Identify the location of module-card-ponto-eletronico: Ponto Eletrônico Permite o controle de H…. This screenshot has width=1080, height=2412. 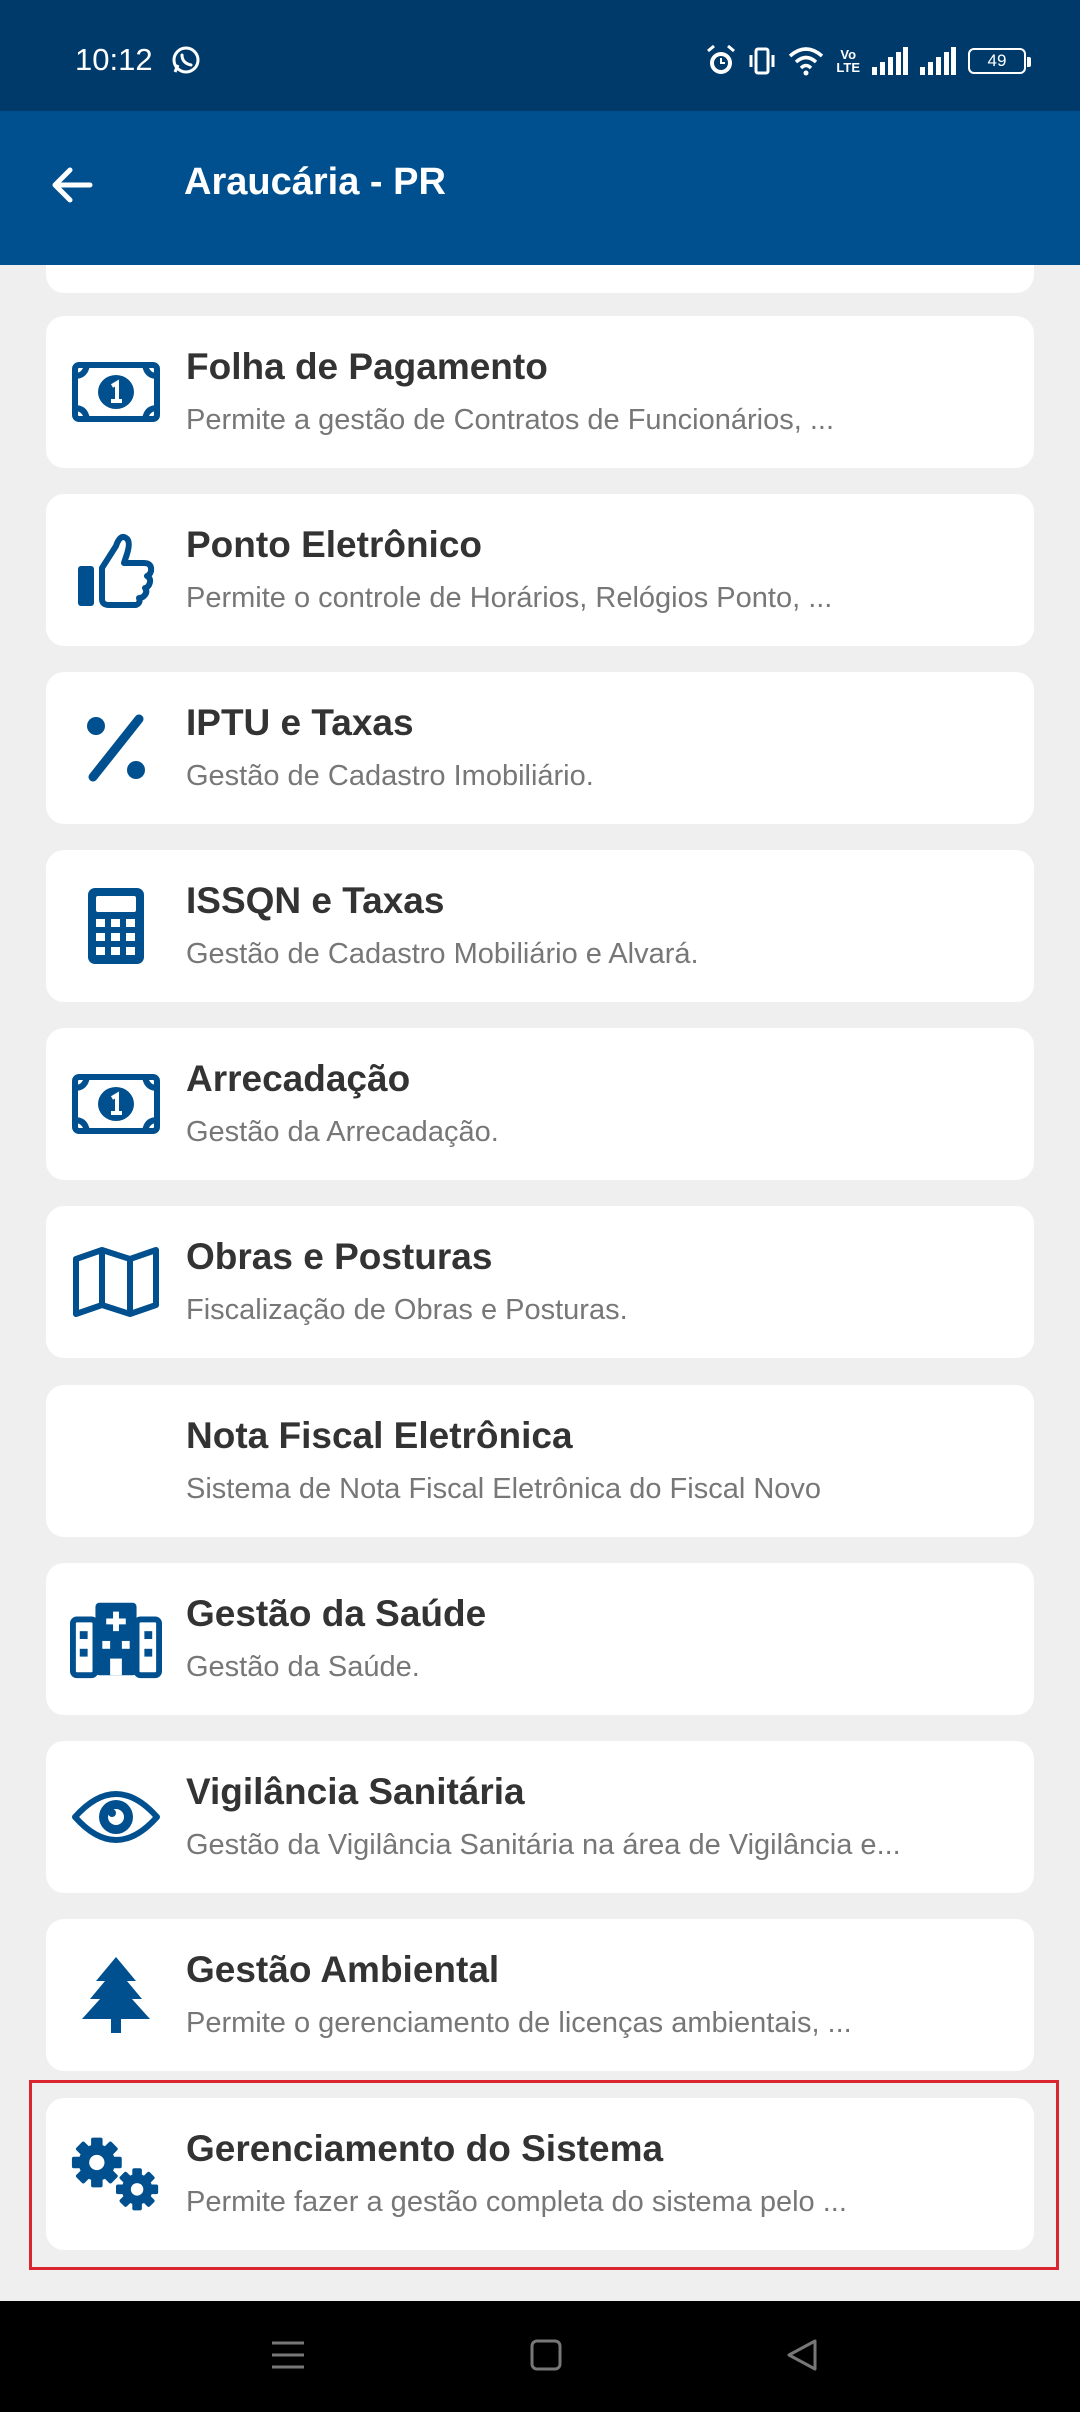
(540, 570).